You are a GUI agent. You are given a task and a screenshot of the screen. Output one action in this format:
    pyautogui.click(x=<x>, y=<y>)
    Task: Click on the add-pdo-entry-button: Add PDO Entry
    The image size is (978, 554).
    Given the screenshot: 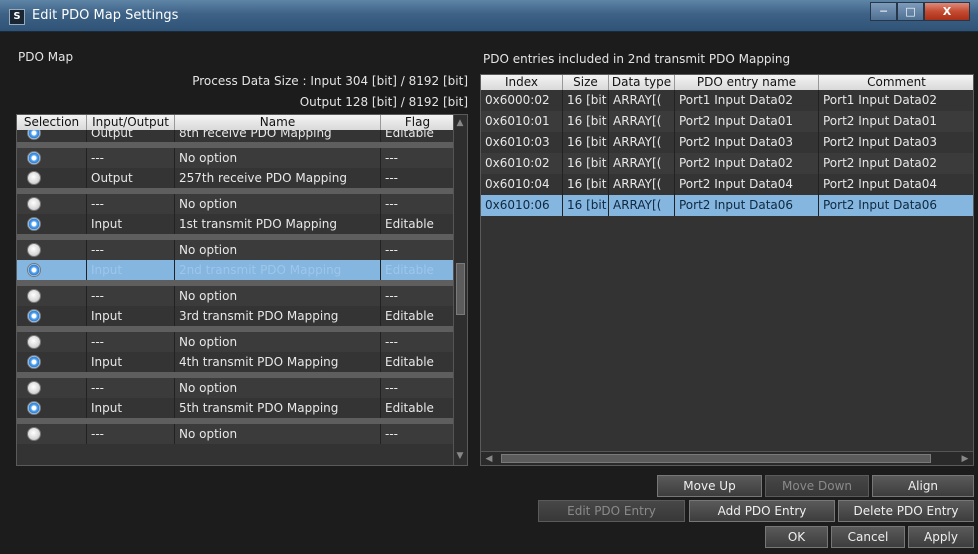 What is the action you would take?
    pyautogui.click(x=762, y=511)
    